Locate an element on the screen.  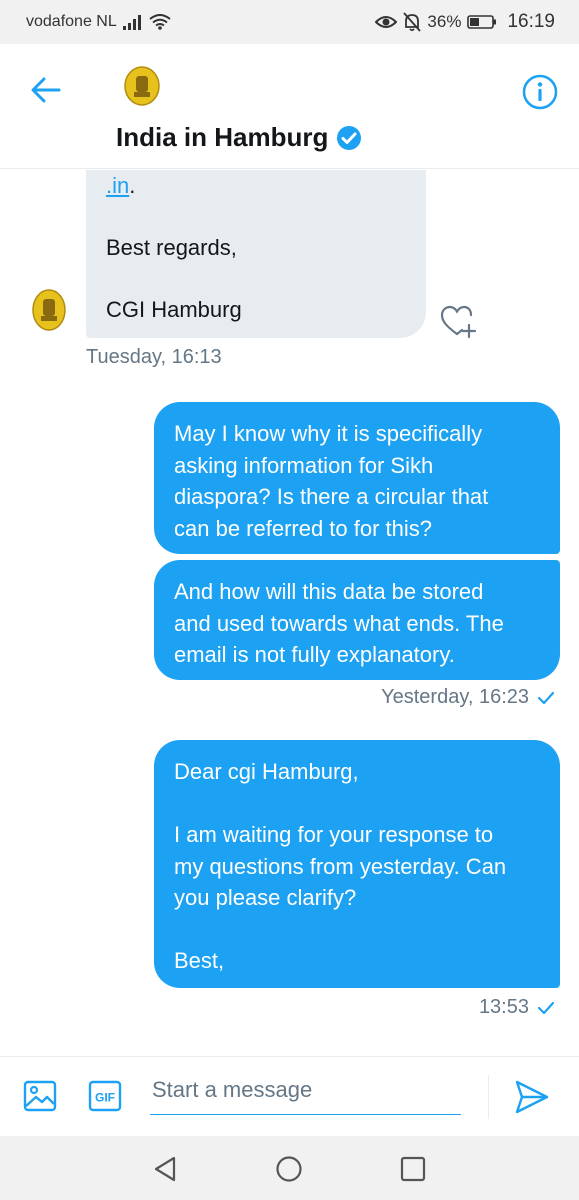
divider is located at coordinates (488, 1097).